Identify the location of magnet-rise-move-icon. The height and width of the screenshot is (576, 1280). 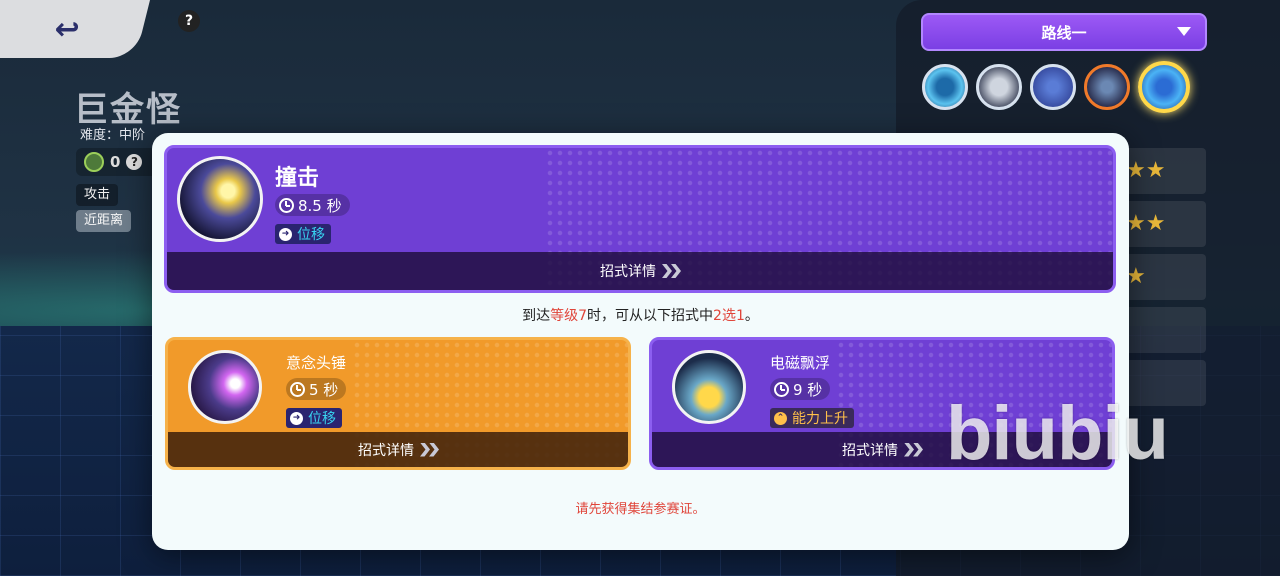
(709, 387).